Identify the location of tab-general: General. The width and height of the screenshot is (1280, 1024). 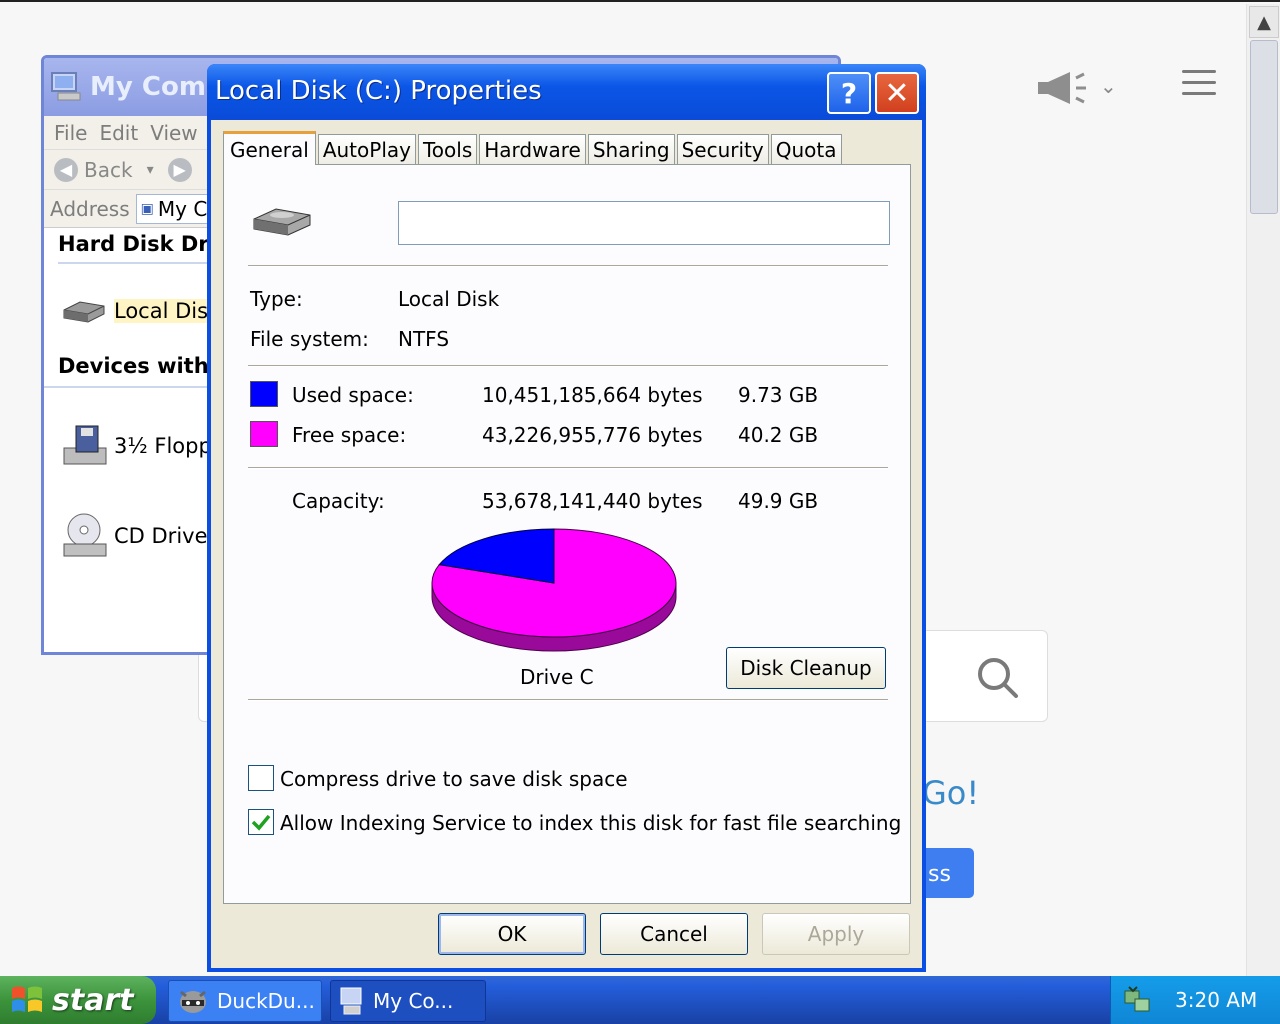
(269, 148).